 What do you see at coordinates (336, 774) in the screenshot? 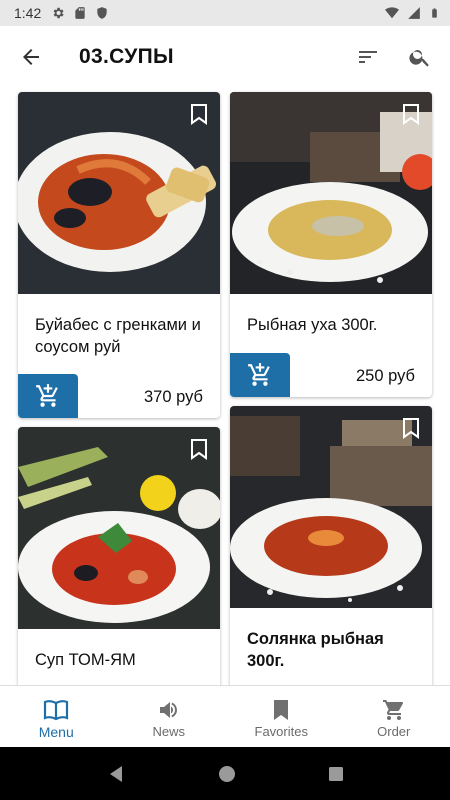
I see `recents-square-icon` at bounding box center [336, 774].